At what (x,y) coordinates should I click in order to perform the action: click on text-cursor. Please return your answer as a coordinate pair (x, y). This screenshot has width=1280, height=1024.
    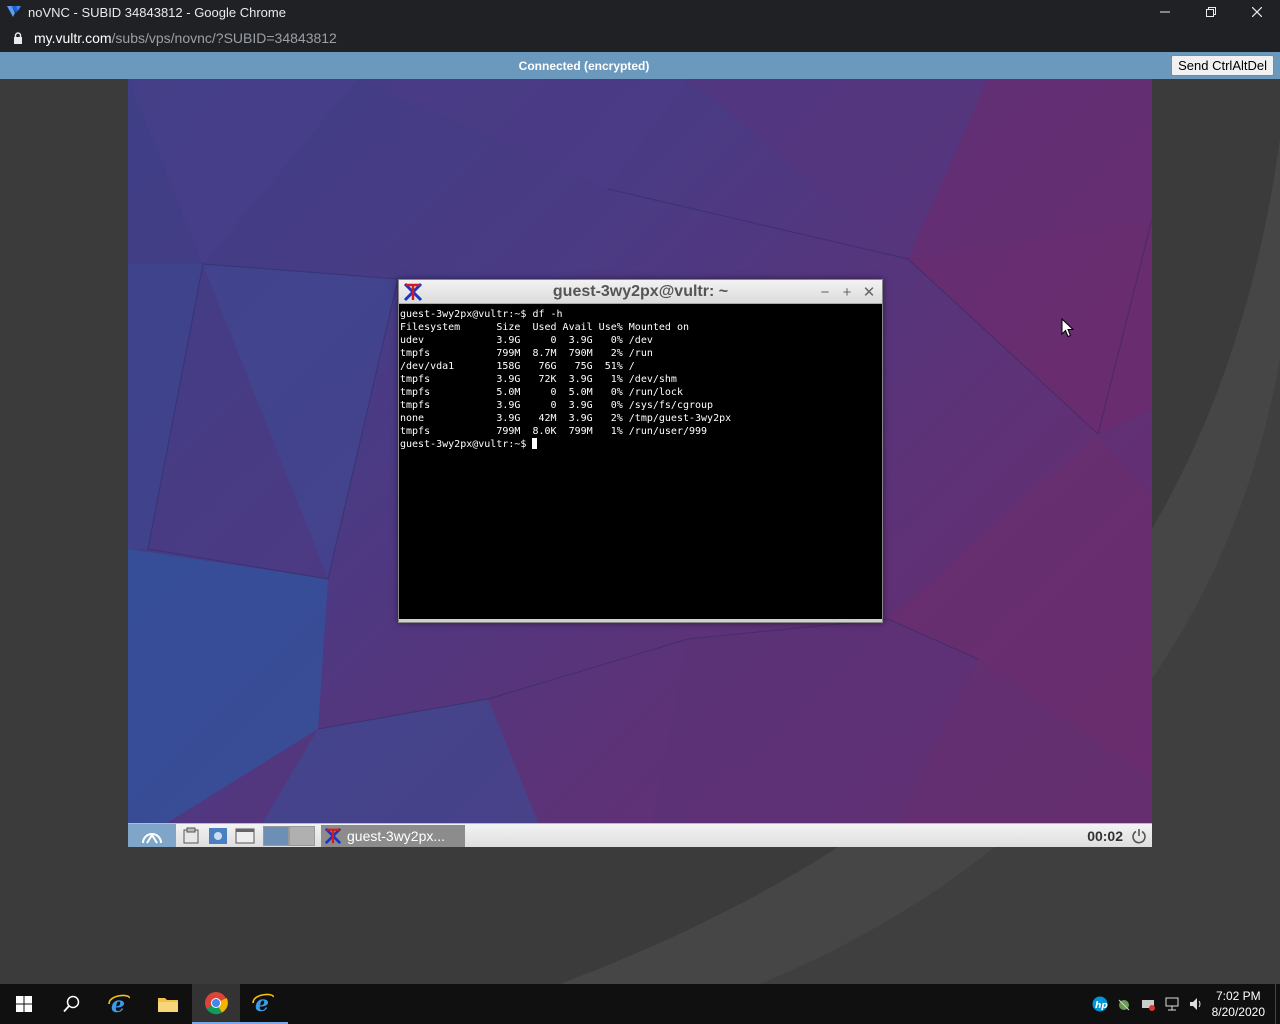
    Looking at the image, I should click on (535, 443).